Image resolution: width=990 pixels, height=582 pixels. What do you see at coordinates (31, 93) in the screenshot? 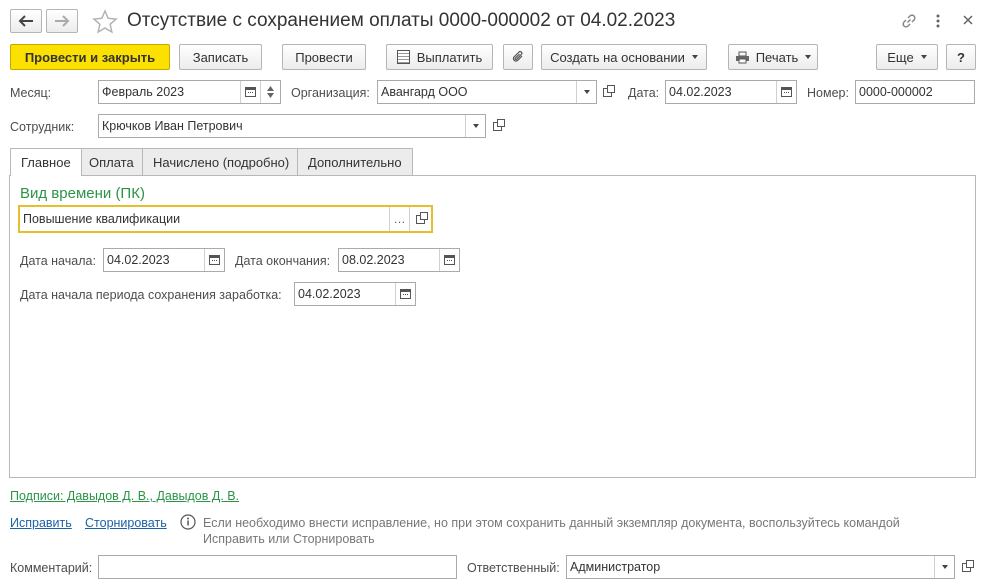
I see `month-label: Месяц:` at bounding box center [31, 93].